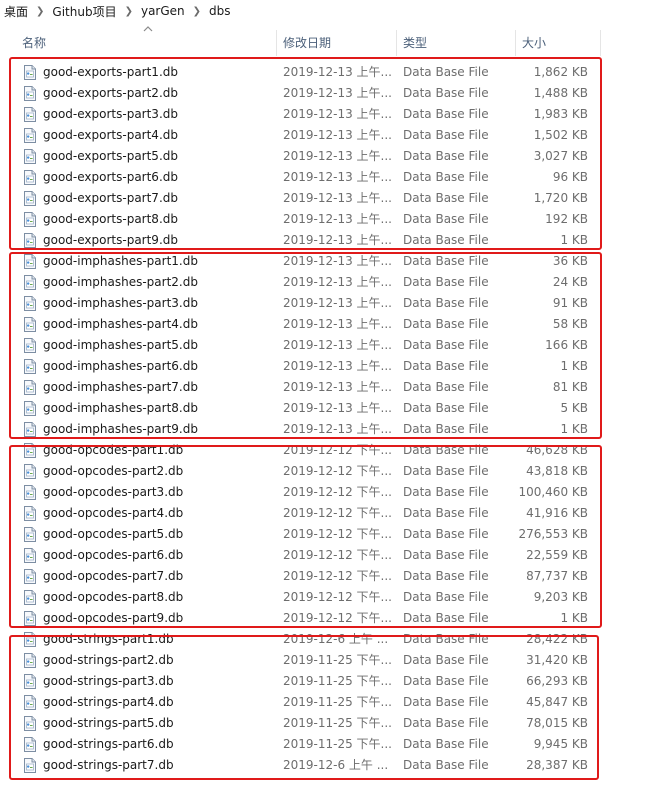 The height and width of the screenshot is (793, 662). Describe the element at coordinates (553, 534) in the screenshot. I see `file-size: 276,553 KB` at that location.